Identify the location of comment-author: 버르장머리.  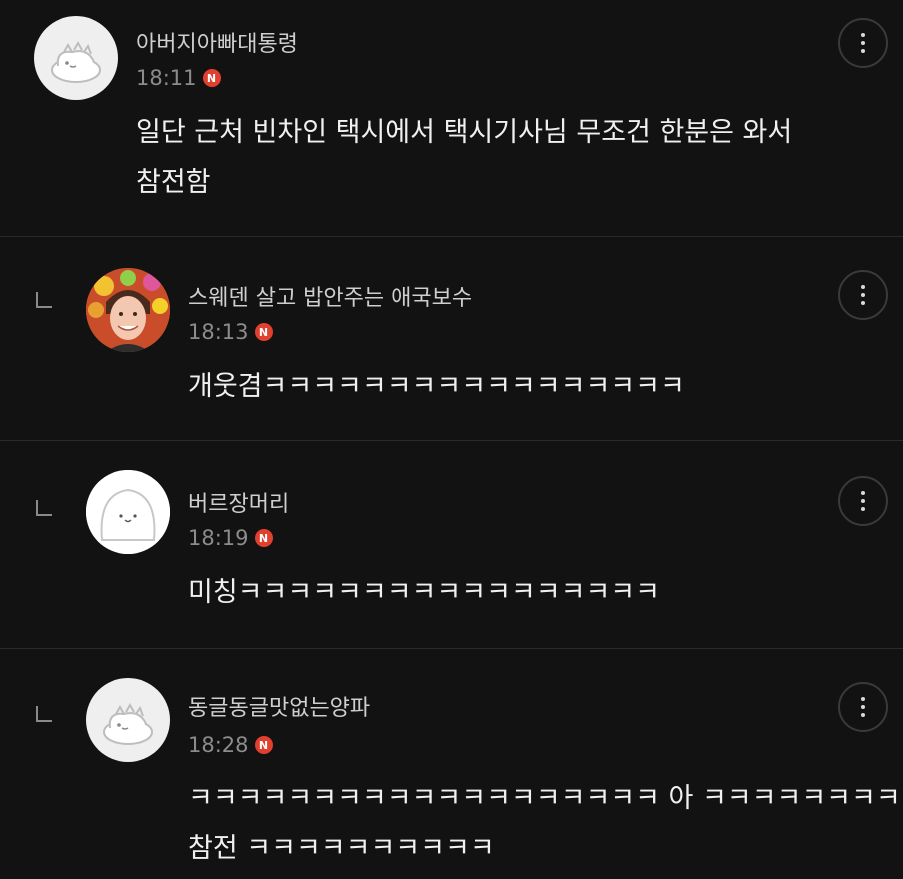
(238, 502).